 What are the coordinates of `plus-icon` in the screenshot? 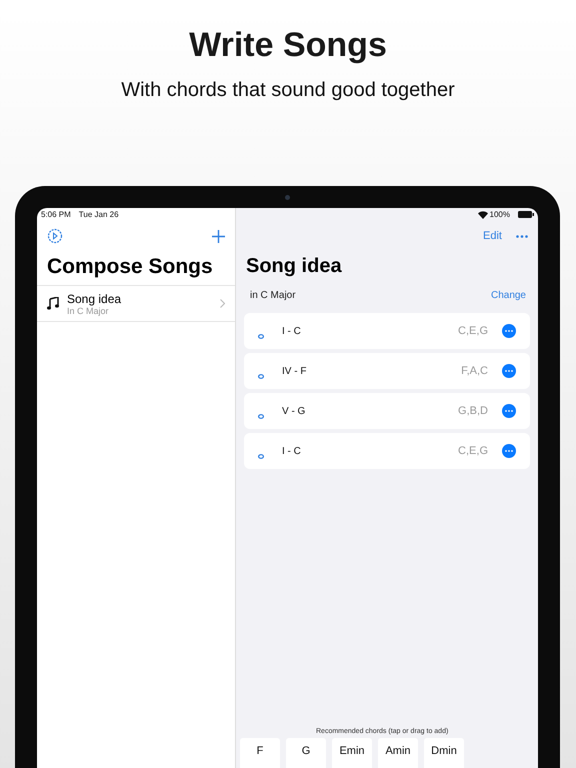 It's located at (218, 236).